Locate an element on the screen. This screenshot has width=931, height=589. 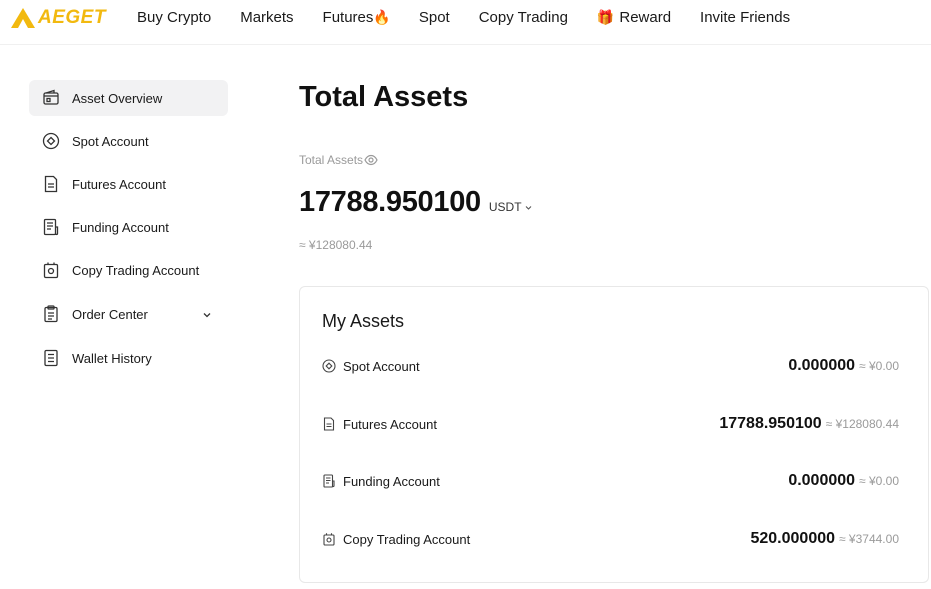
sidebar-item-label: Wallet History is located at coordinates (112, 358).